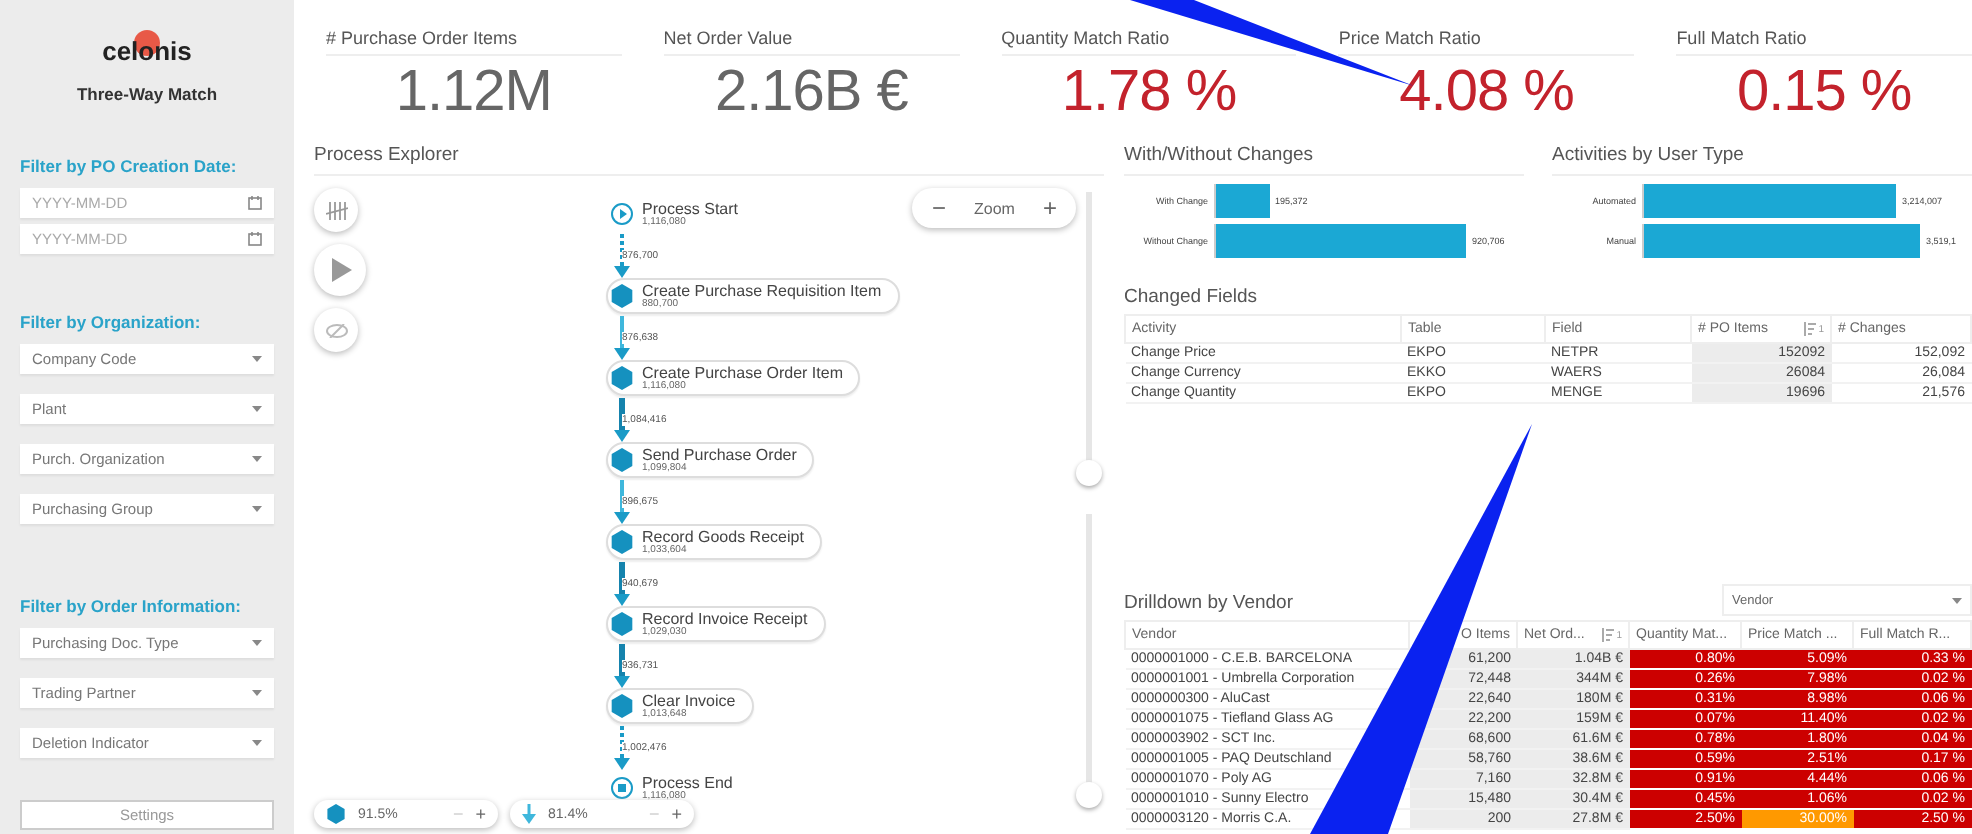 The image size is (1972, 834). Describe the element at coordinates (1824, 93) in the screenshot. I see `kpi-value: 0.15 %` at that location.